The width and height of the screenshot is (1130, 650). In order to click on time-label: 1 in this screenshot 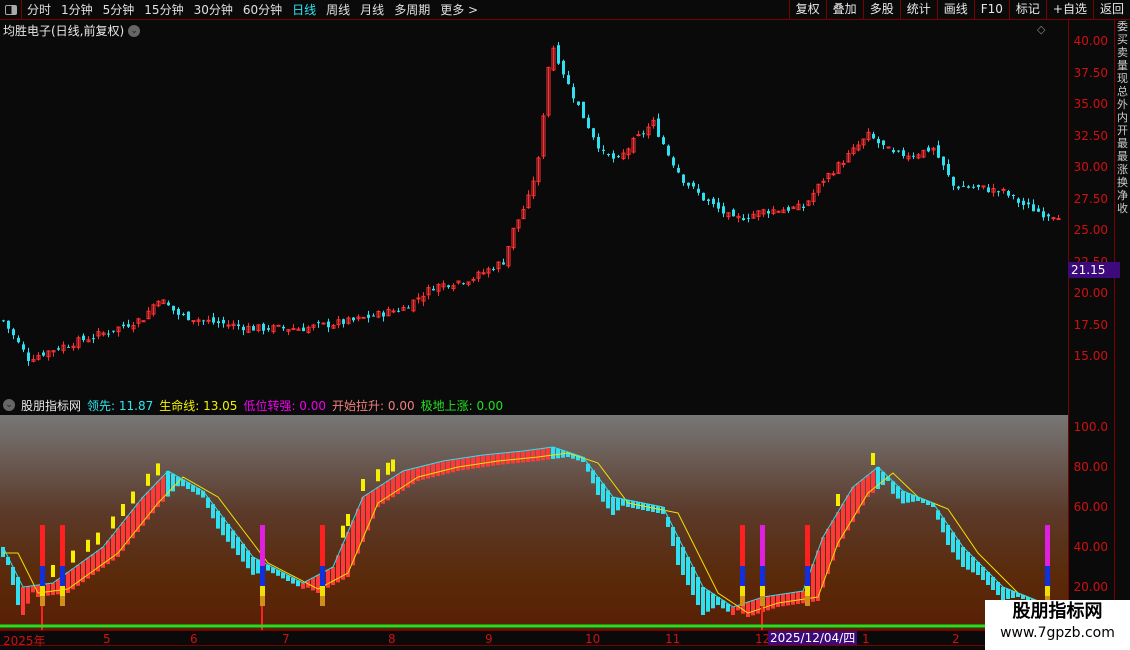, I will do `click(866, 639)`.